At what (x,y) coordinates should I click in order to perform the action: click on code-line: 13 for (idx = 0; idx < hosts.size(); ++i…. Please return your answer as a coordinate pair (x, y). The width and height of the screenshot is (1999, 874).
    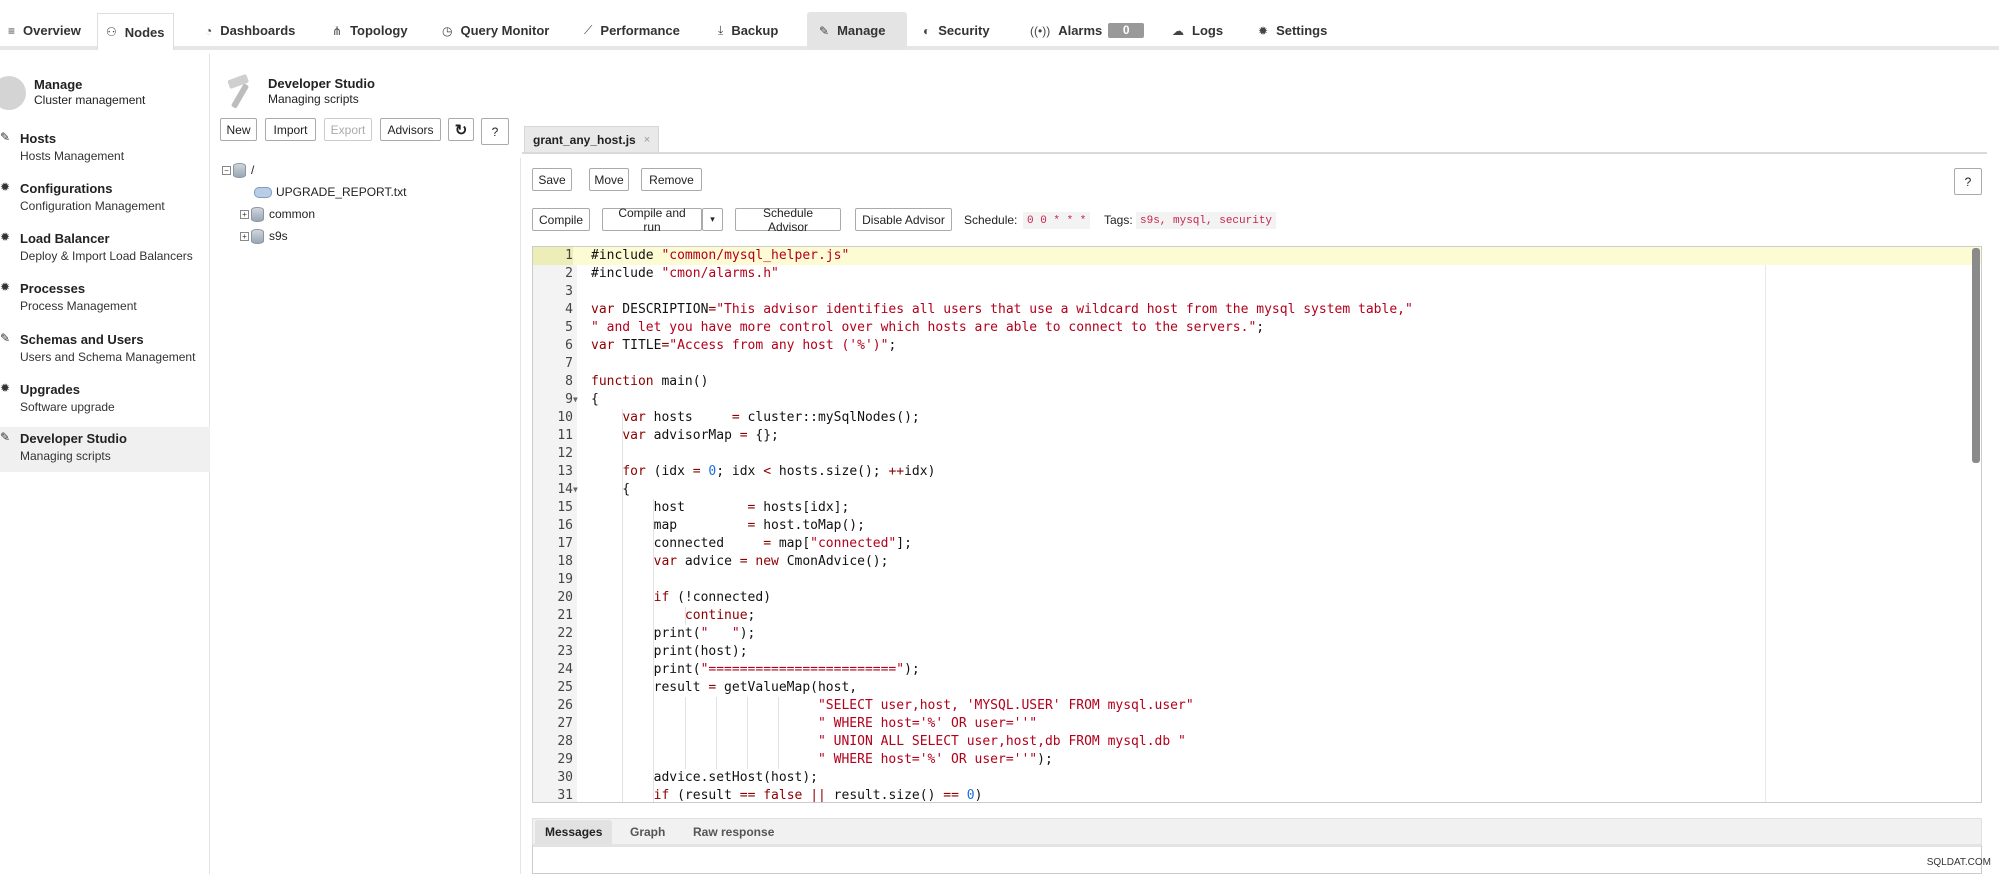
    Looking at the image, I should click on (1257, 472).